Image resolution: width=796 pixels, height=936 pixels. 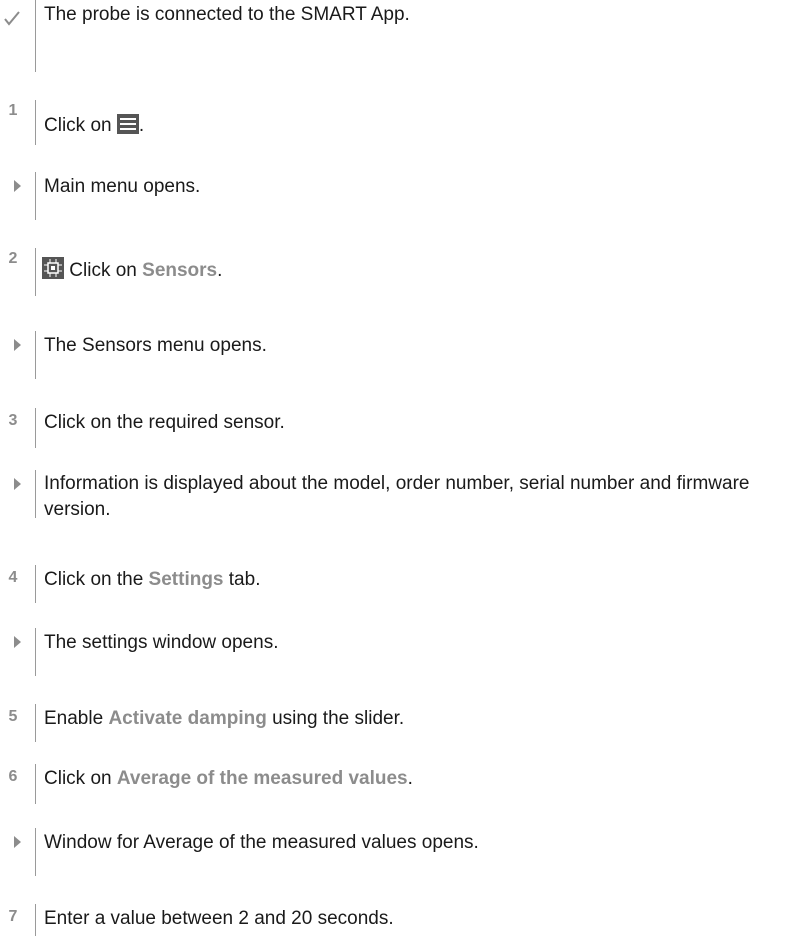 What do you see at coordinates (414, 127) in the screenshot?
I see `step-text: Click on .` at bounding box center [414, 127].